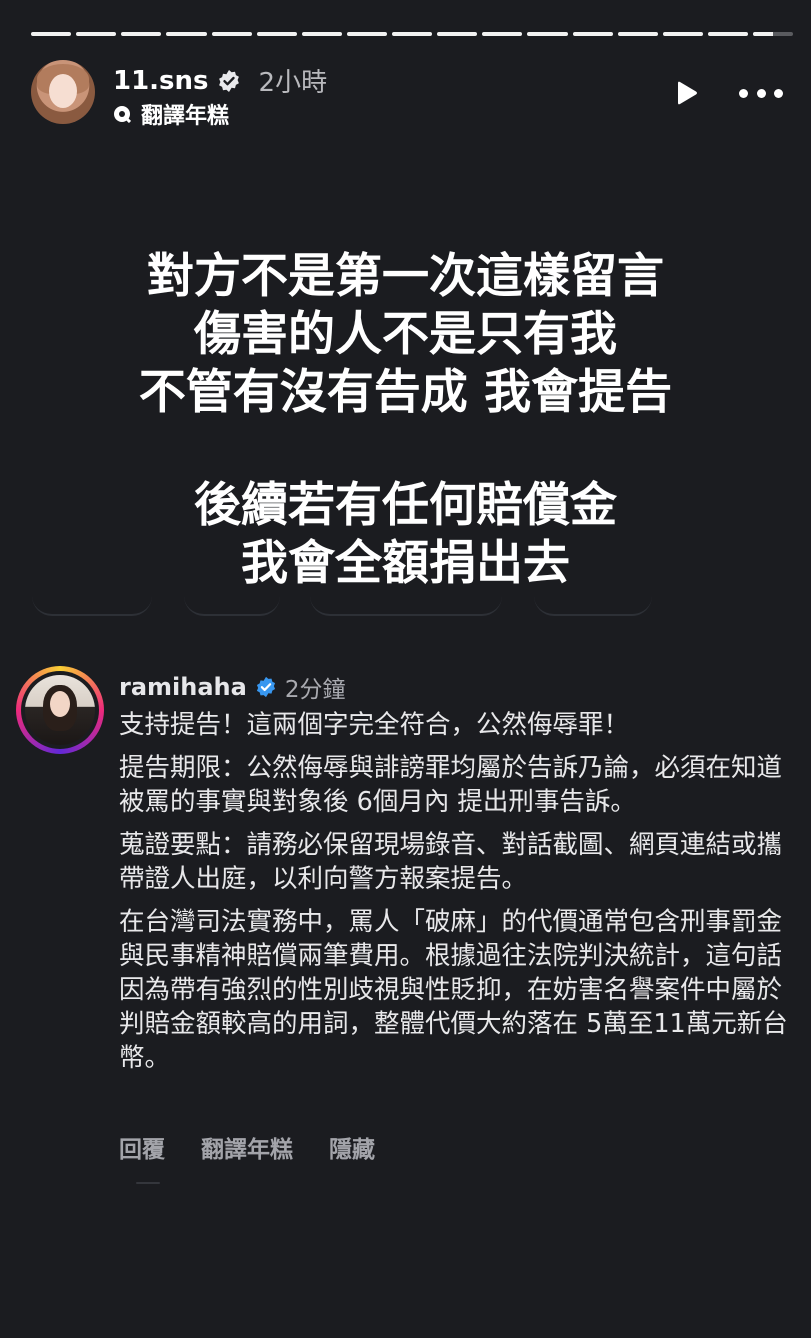 The image size is (811, 1338). I want to click on comment-actions: 回覆 翻譯年糕 隱藏, so click(247, 1147).